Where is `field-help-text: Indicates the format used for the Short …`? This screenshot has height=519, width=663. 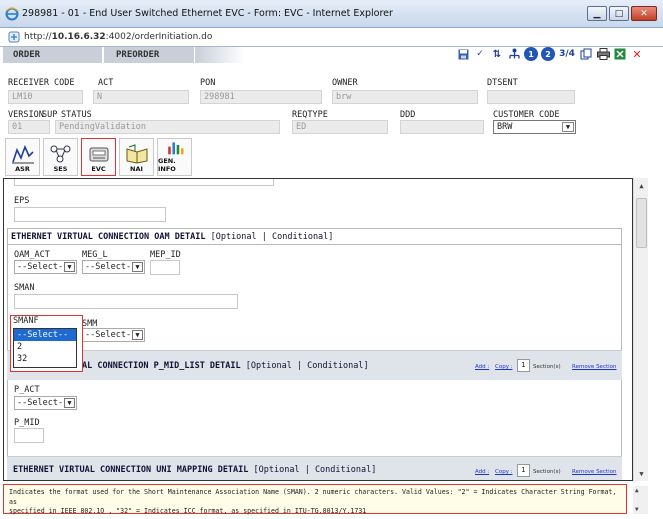 field-help-text: Indicates the format used for the Short … is located at coordinates (315, 499).